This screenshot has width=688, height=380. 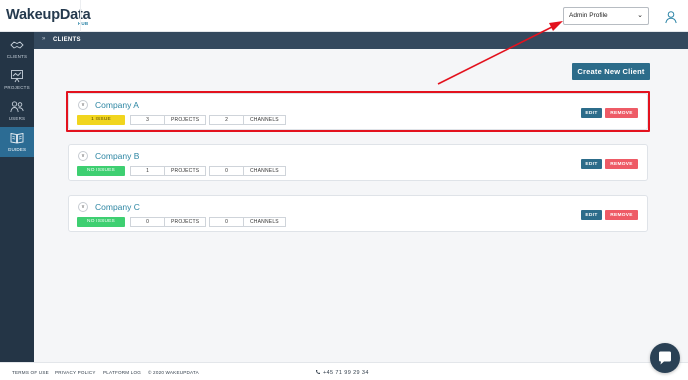 I want to click on breadcrumb-arrow-icon: », so click(x=44, y=39).